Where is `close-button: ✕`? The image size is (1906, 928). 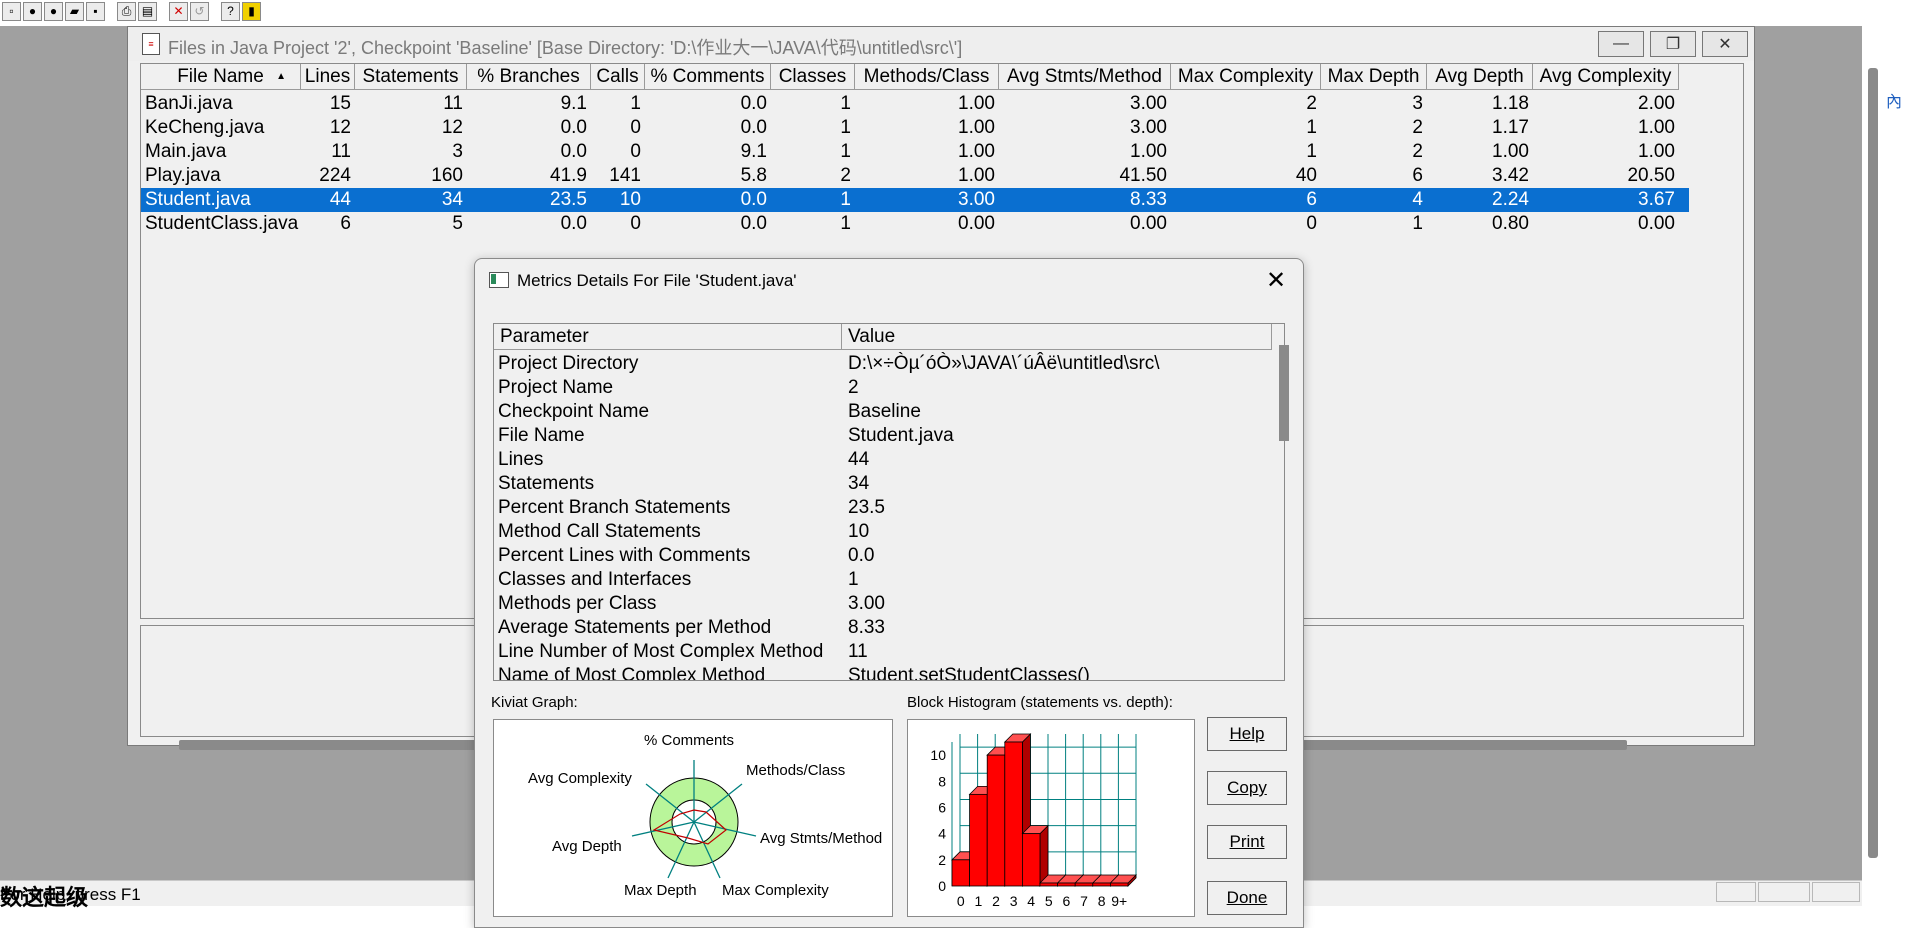
close-button: ✕ is located at coordinates (1725, 44).